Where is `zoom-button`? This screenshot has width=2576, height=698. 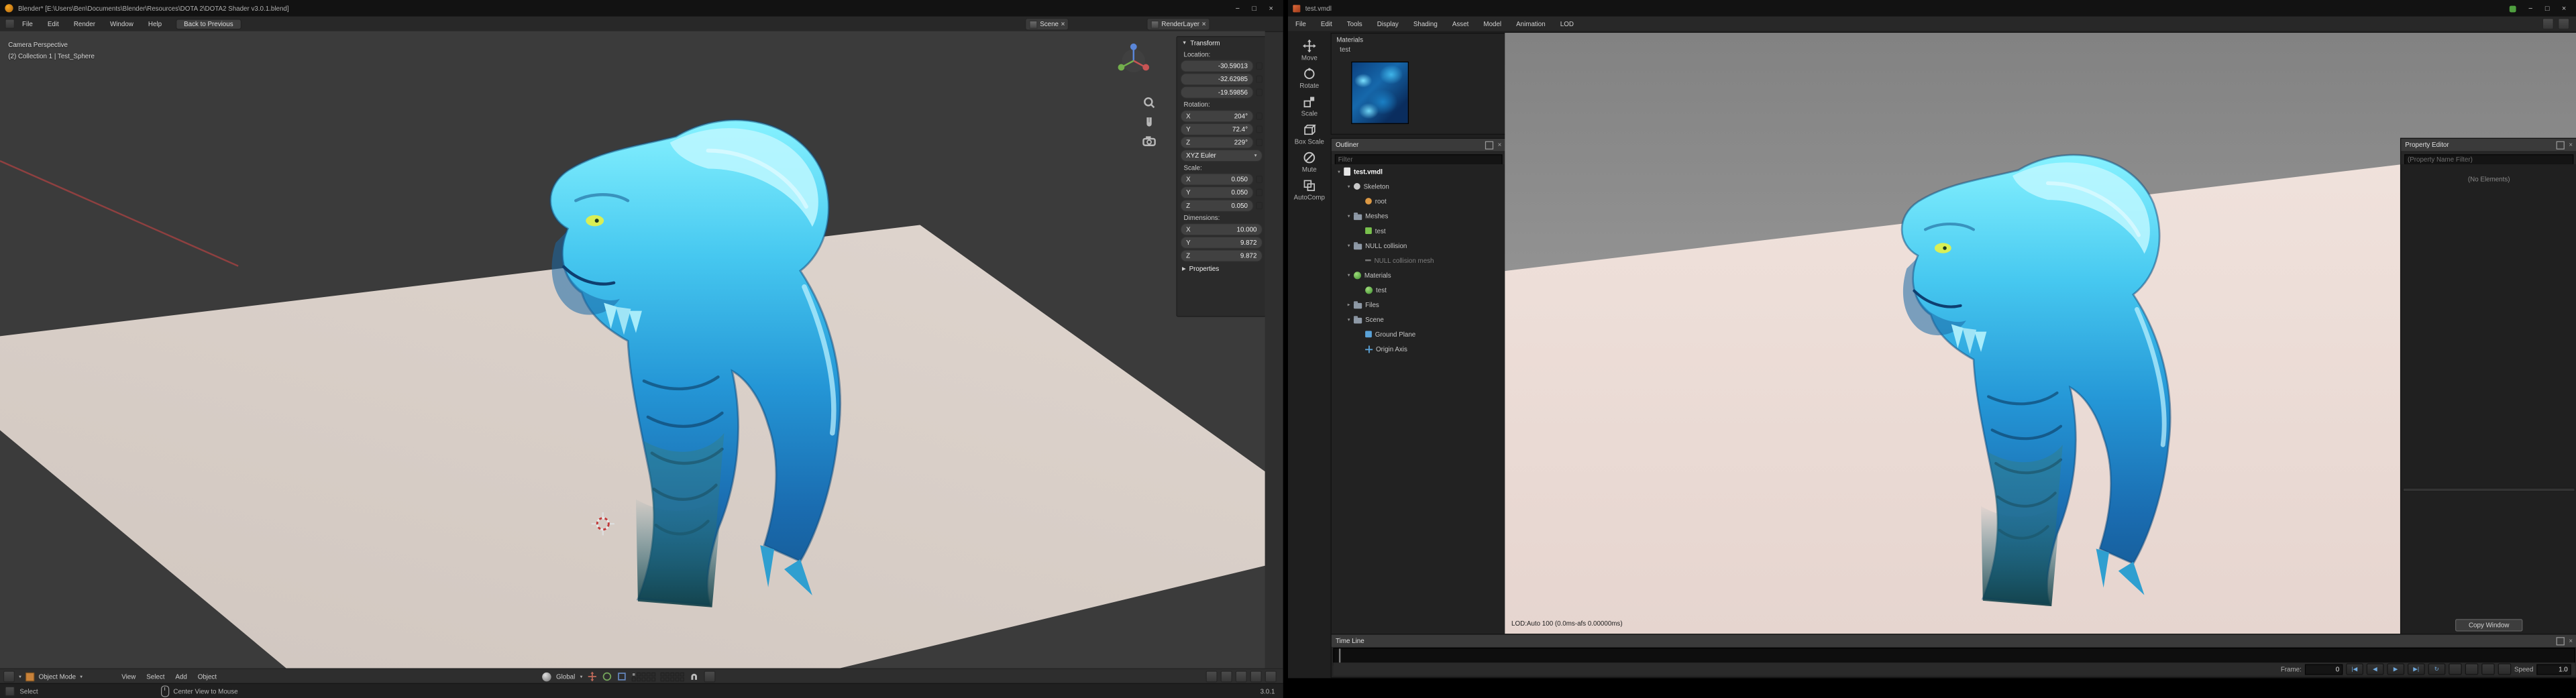
zoom-button is located at coordinates (1149, 102).